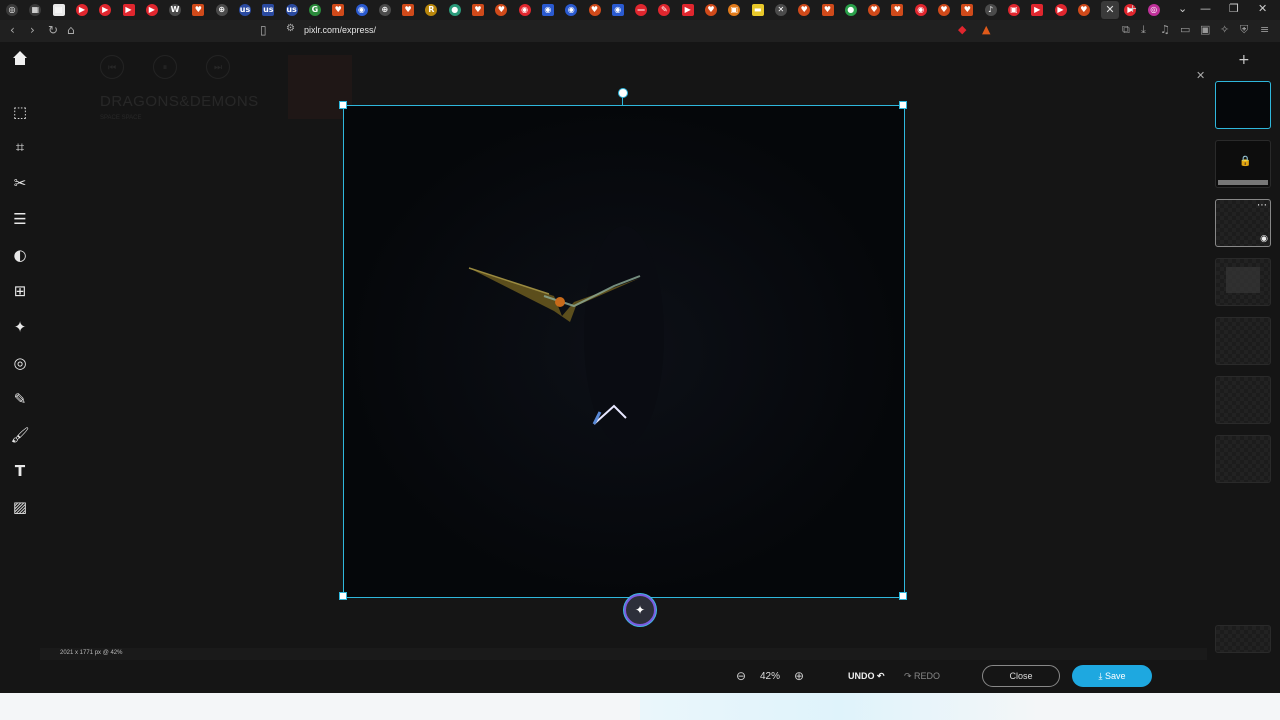 The image size is (1280, 720). What do you see at coordinates (1126, 30) in the screenshot?
I see `extensions-icon: ⧉` at bounding box center [1126, 30].